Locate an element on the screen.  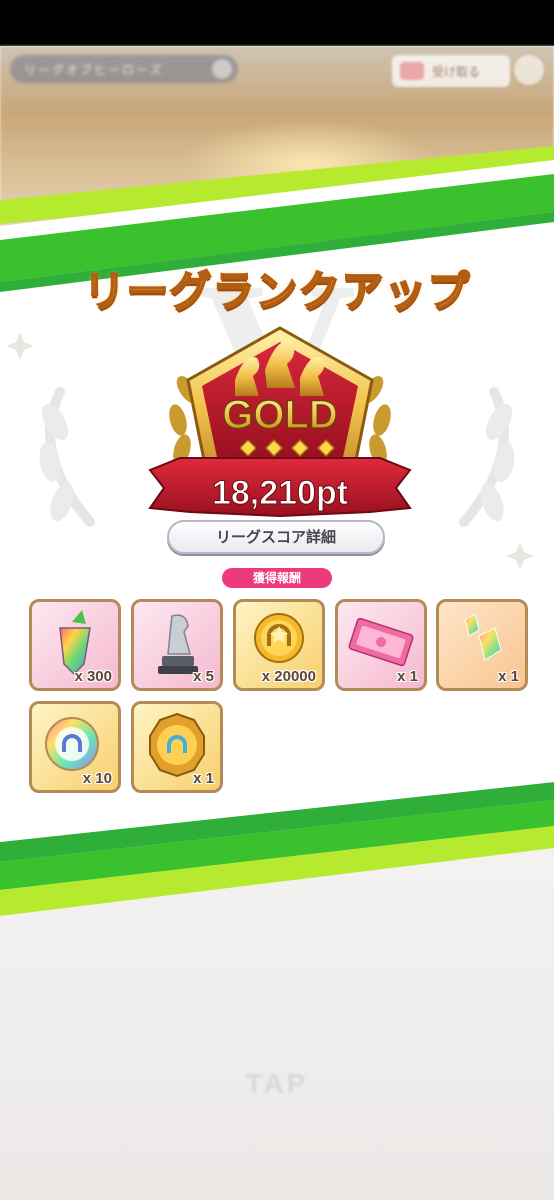
reward-pink-ticket: x 1 is located at coordinates (381, 645).